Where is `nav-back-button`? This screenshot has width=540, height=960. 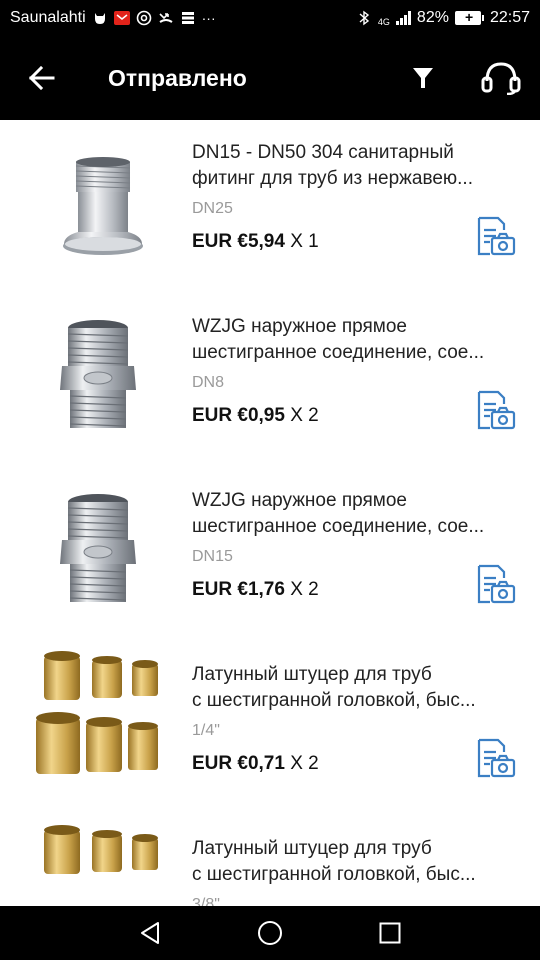
nav-back-button is located at coordinates (150, 933).